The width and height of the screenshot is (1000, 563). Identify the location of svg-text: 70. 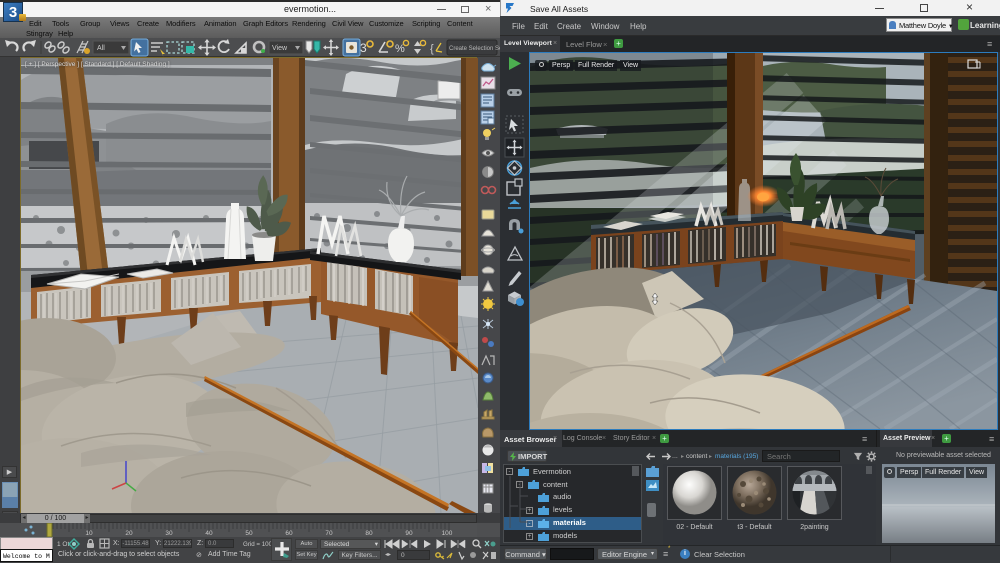
(329, 533).